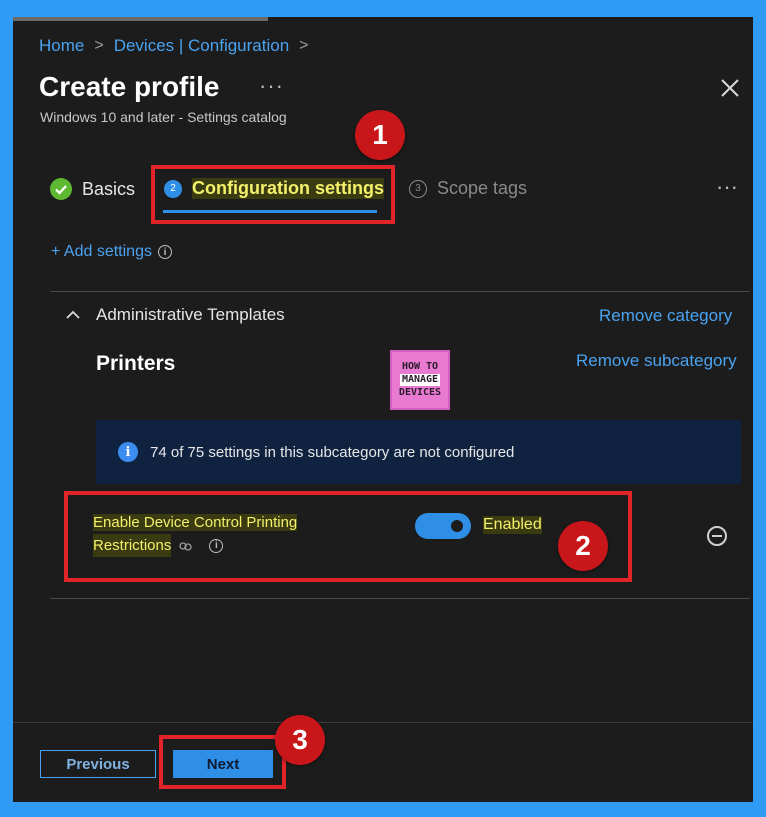 The height and width of the screenshot is (817, 766). What do you see at coordinates (271, 86) in the screenshot?
I see `more-options-icon: ···` at bounding box center [271, 86].